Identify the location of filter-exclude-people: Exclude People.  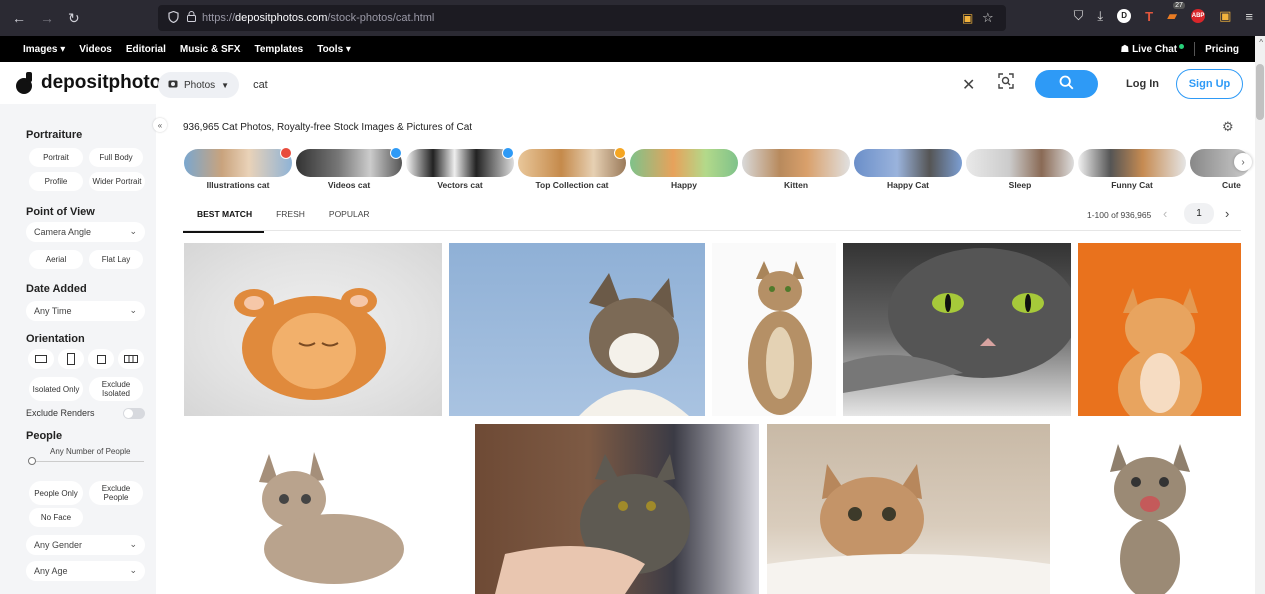
(116, 493).